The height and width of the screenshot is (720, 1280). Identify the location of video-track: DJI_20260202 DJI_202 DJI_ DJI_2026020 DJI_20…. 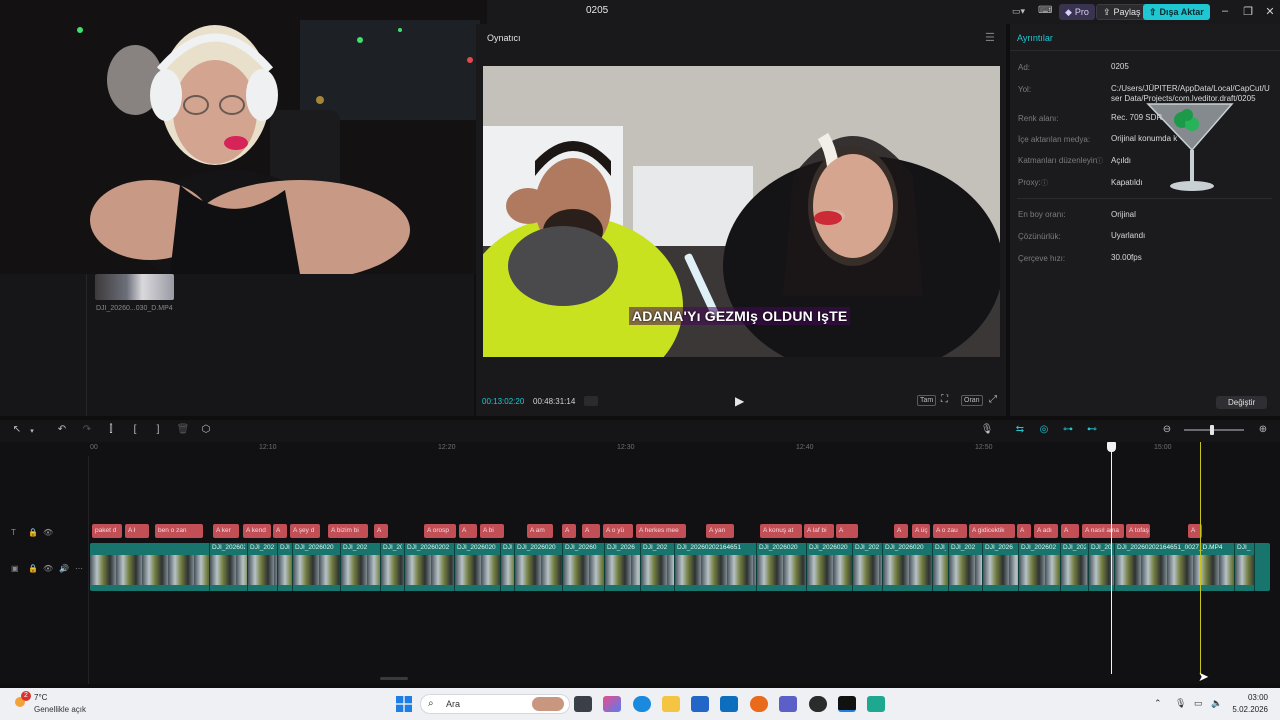
(680, 567).